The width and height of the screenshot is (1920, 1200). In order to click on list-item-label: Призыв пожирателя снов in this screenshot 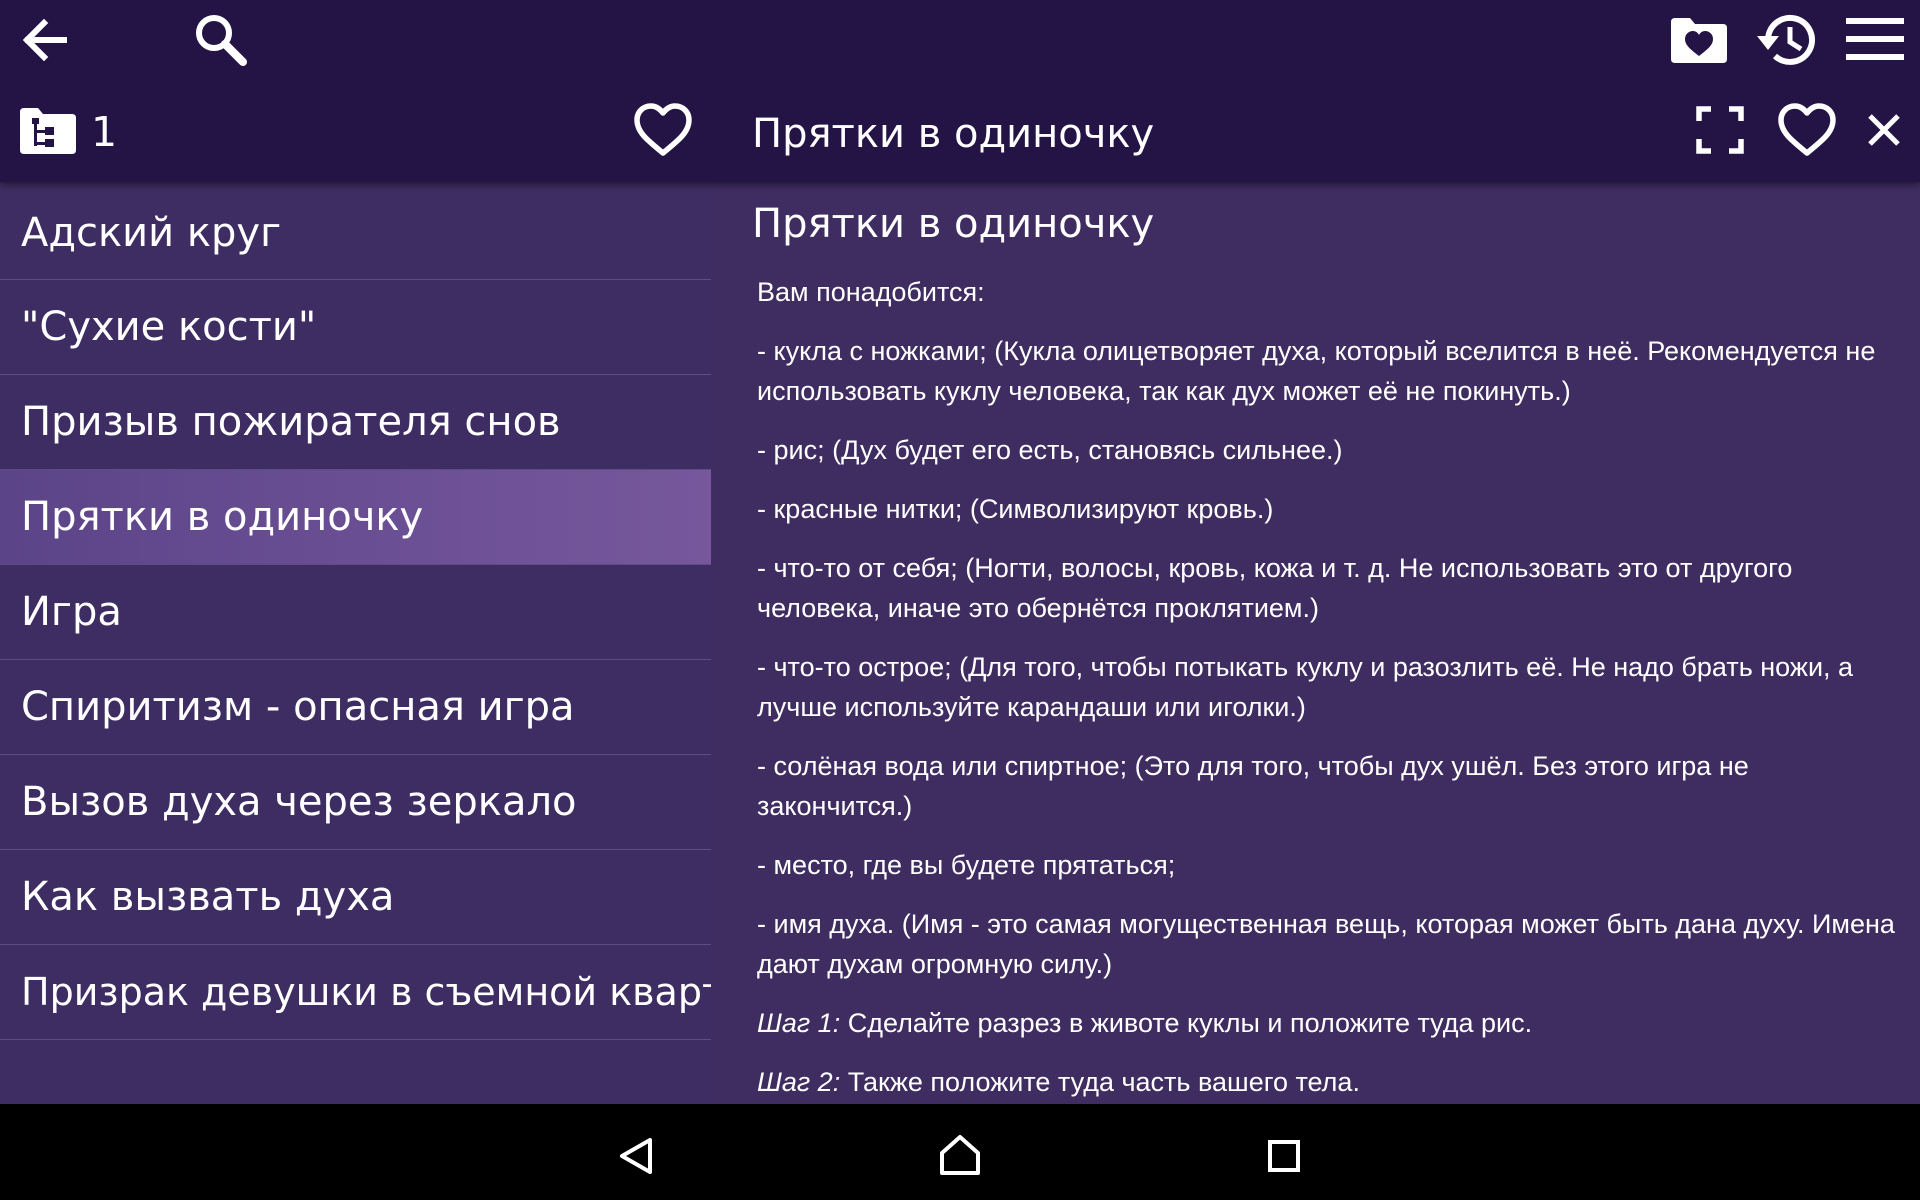, I will do `click(291, 422)`.